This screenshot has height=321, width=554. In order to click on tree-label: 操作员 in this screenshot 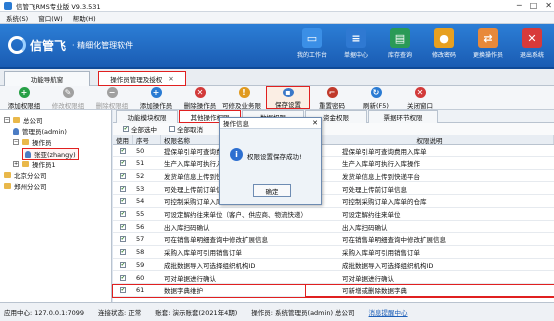, I will do `click(42, 143)`.